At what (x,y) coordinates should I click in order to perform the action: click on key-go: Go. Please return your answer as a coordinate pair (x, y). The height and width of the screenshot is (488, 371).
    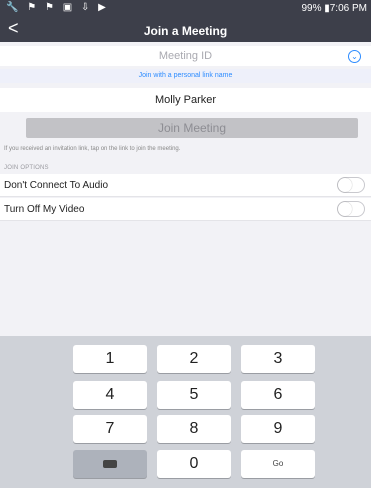
    Looking at the image, I should click on (278, 464).